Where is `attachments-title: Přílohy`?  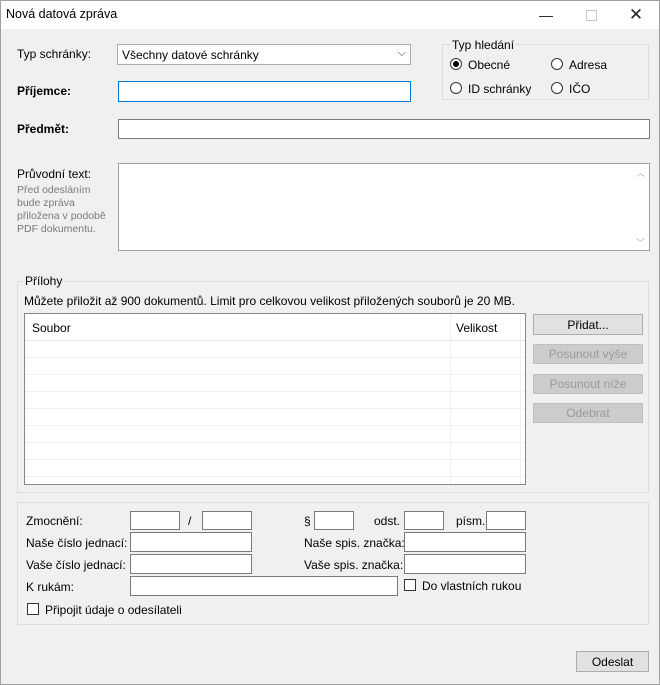 attachments-title: Přílohy is located at coordinates (44, 281).